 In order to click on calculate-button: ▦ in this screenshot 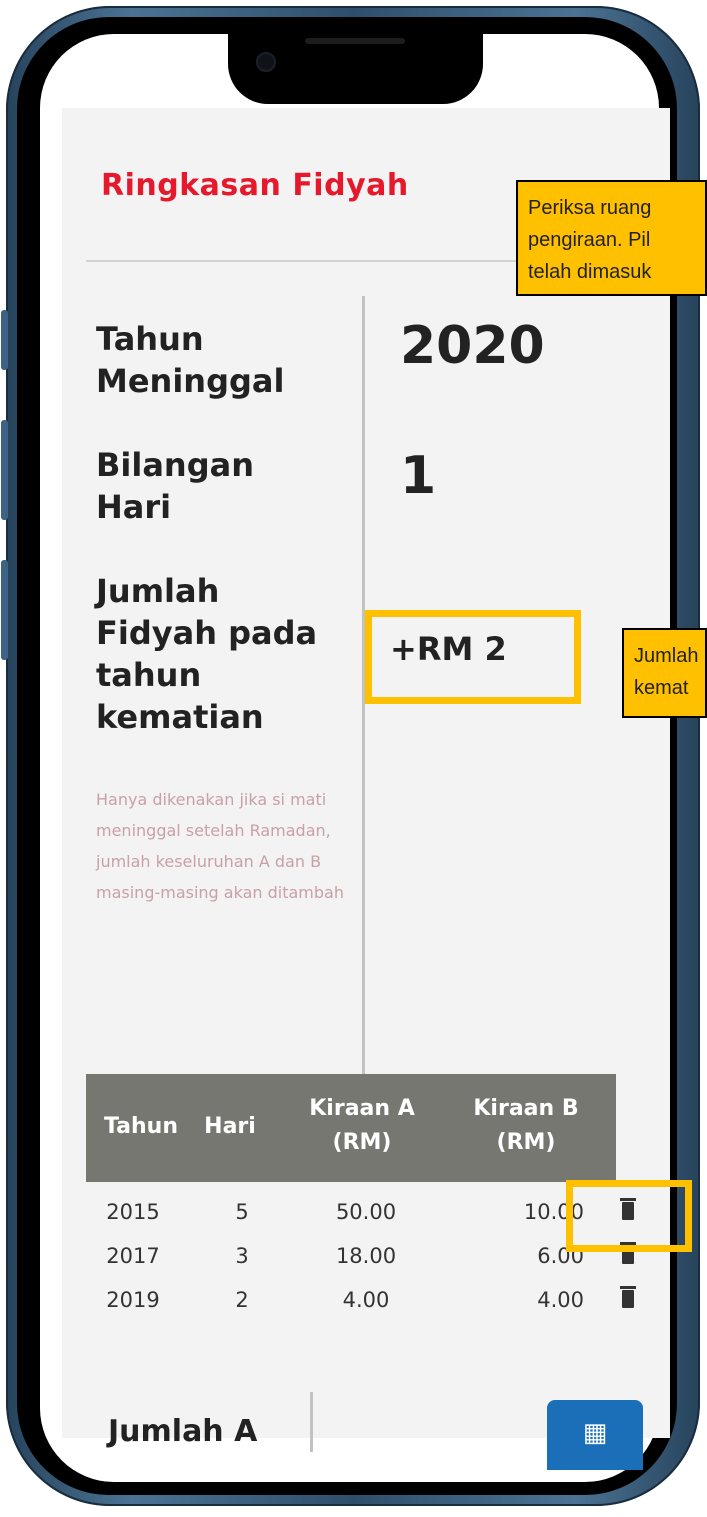, I will do `click(595, 1435)`.